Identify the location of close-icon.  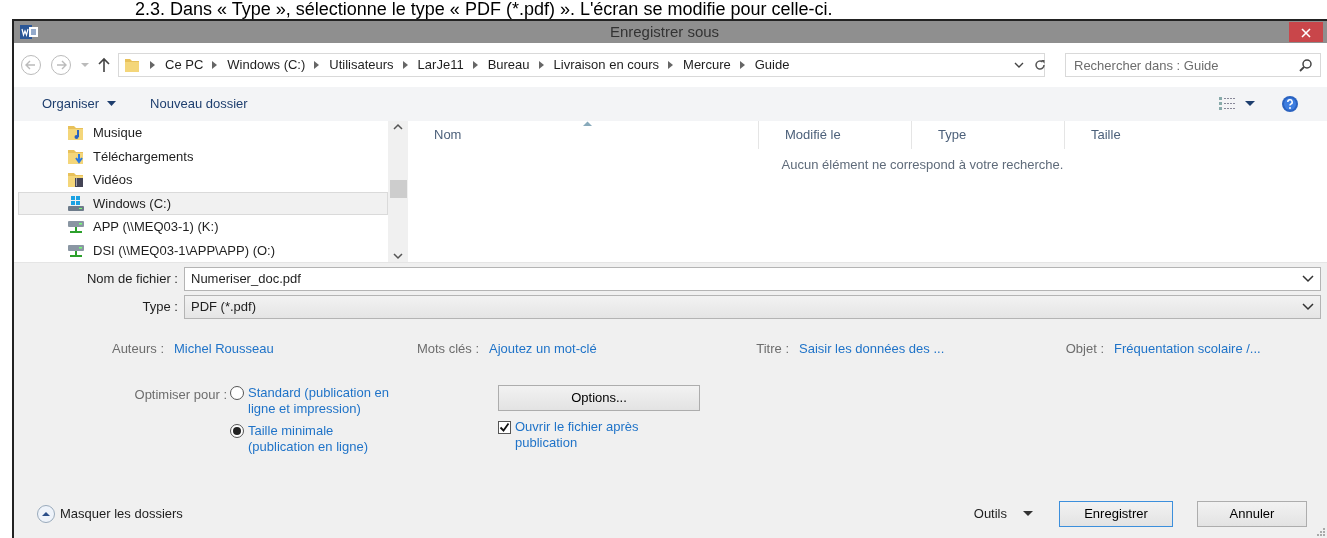
(1306, 33).